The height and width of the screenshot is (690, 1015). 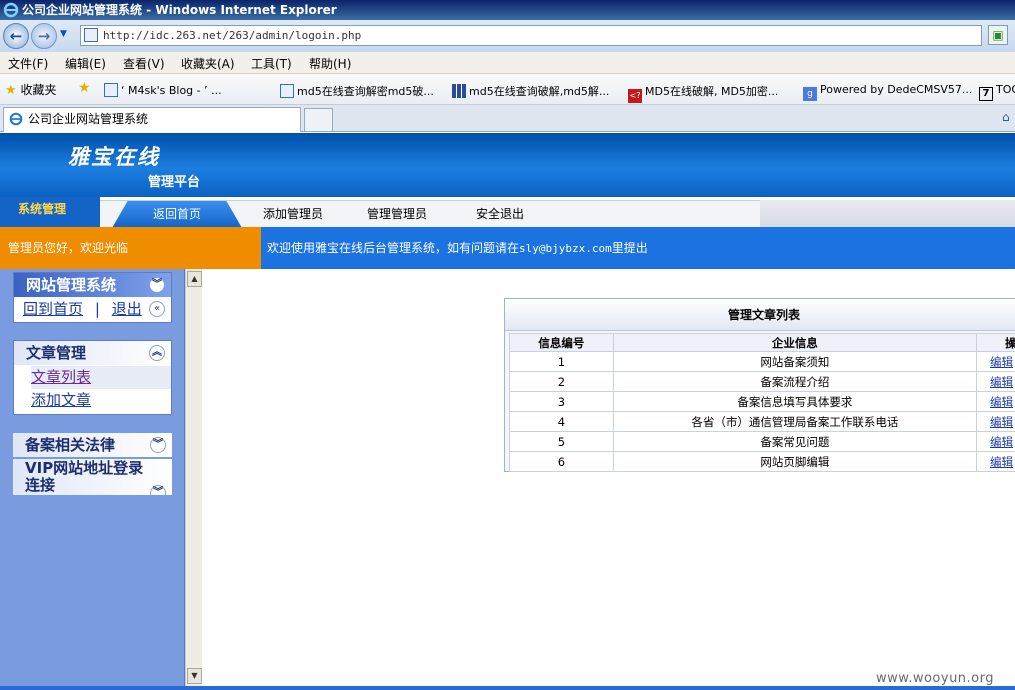 I want to click on favorites-label: 收藏夹, so click(x=38, y=90).